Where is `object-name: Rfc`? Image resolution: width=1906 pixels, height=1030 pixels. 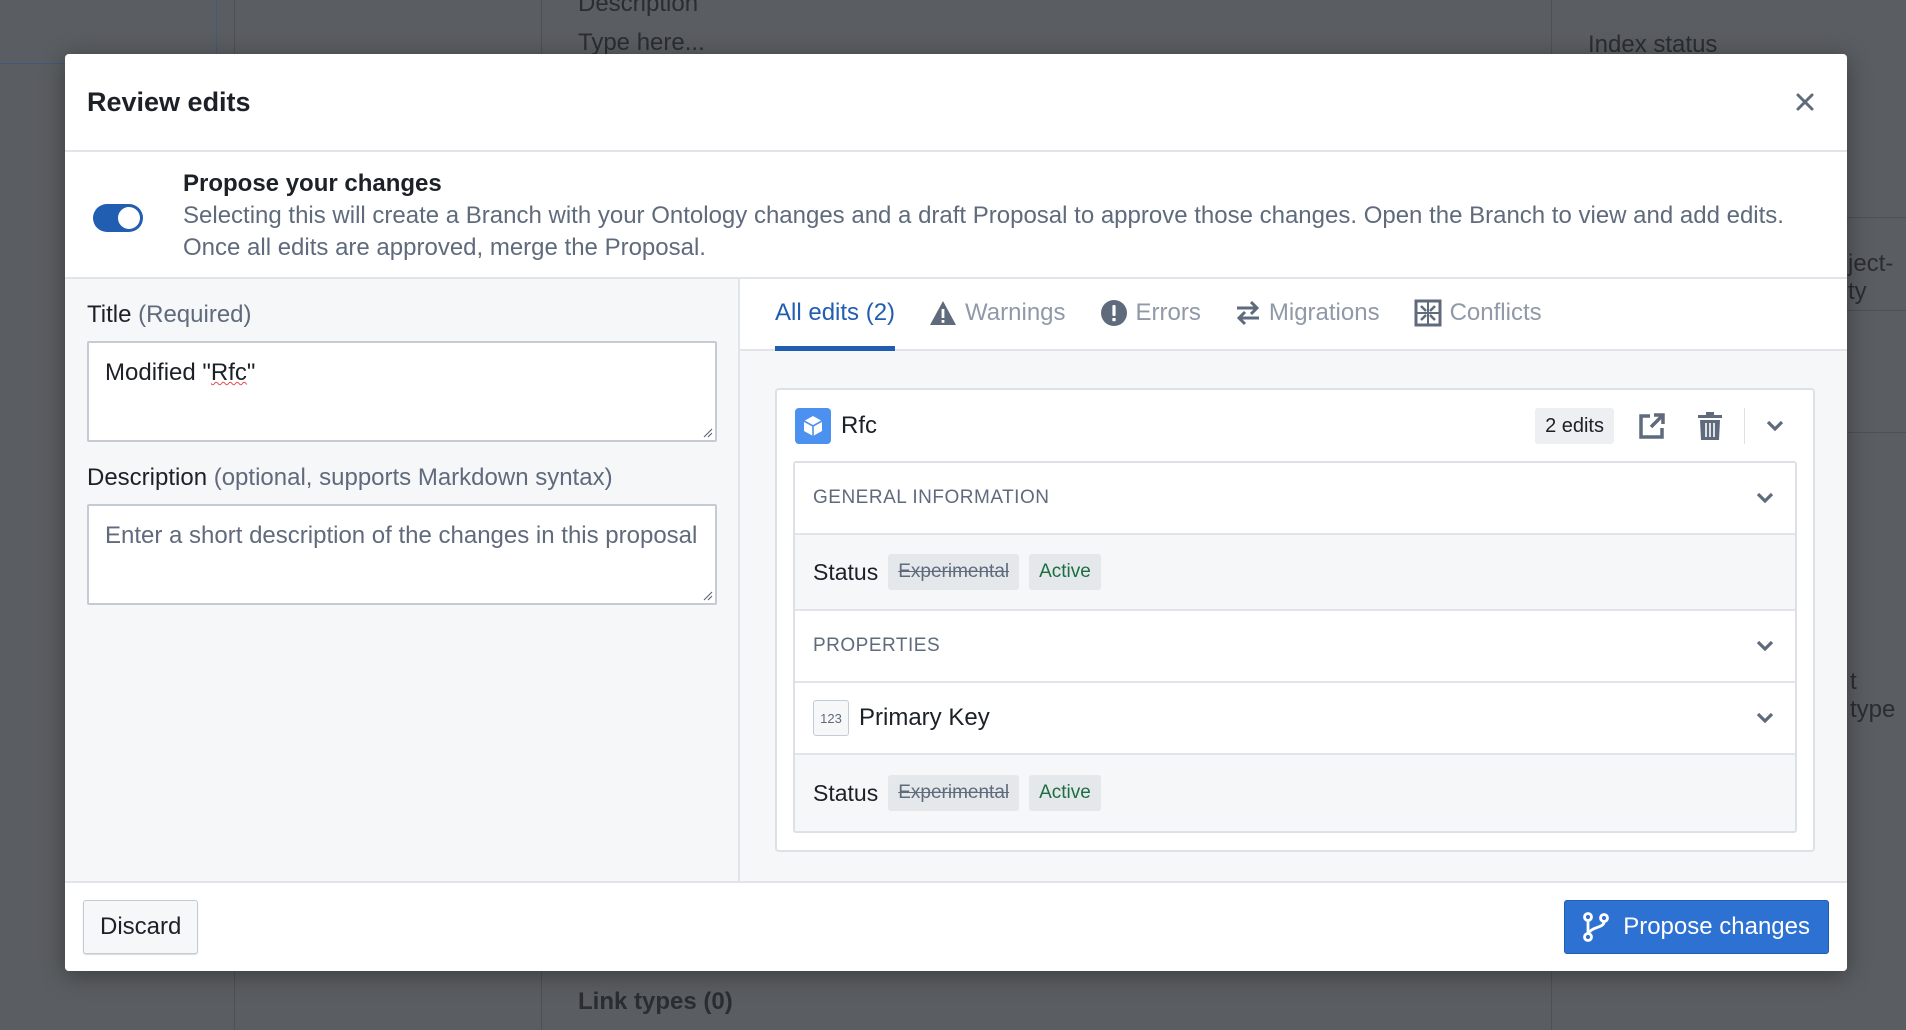
object-name: Rfc is located at coordinates (859, 425).